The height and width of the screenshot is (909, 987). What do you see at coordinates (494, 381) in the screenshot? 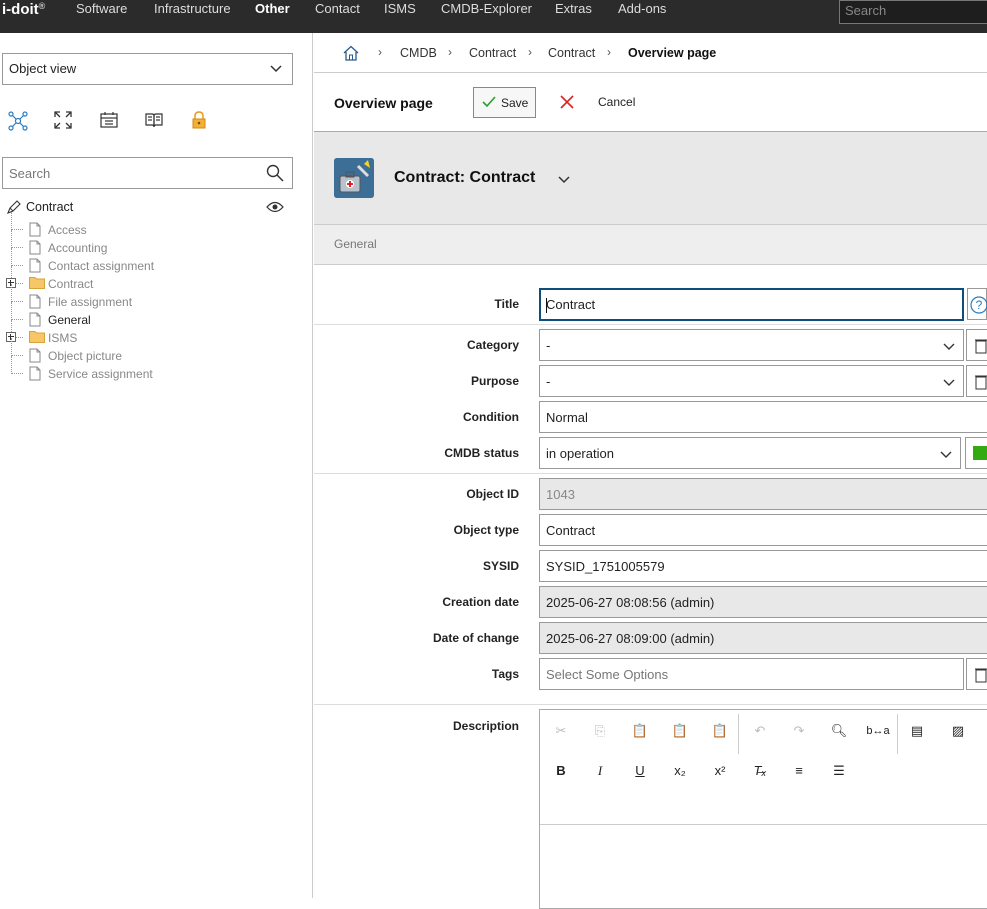
I see `purpose-label: Purpose` at bounding box center [494, 381].